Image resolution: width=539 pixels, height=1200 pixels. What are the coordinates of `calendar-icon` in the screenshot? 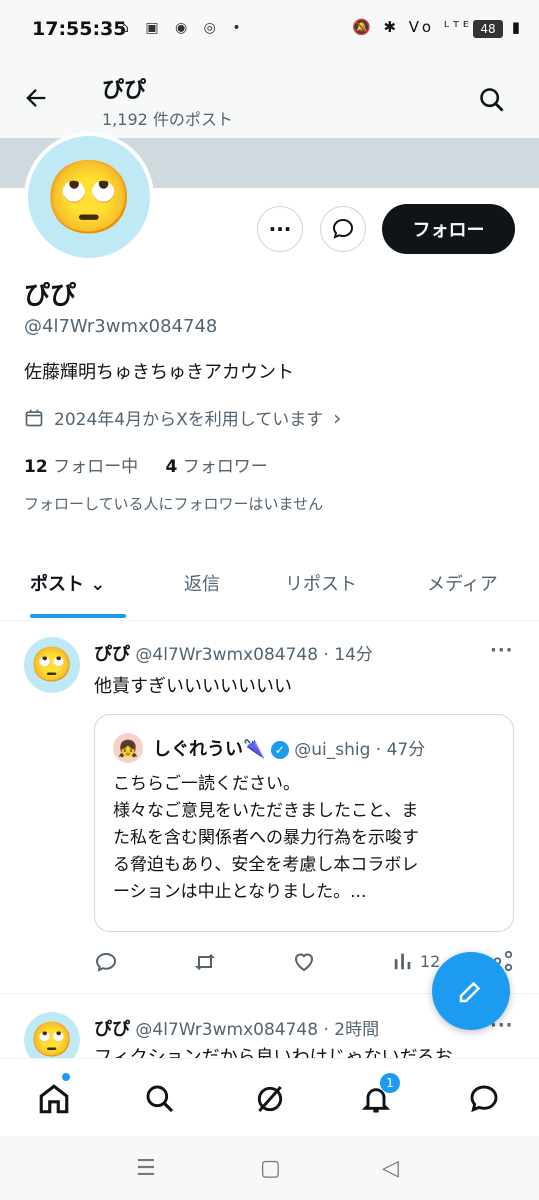 It's located at (34, 417).